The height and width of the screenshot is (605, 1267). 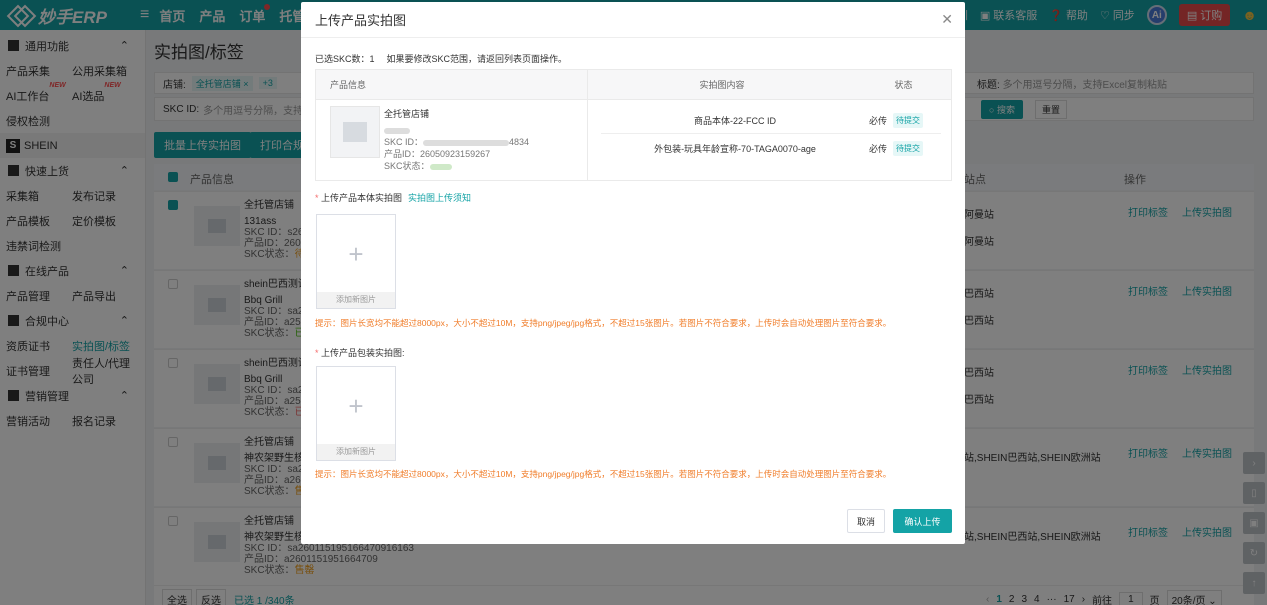 What do you see at coordinates (735, 149) in the screenshot?
I see `requirement-name: 外包装-玩具年龄宣称-70-TAGA0070-age` at bounding box center [735, 149].